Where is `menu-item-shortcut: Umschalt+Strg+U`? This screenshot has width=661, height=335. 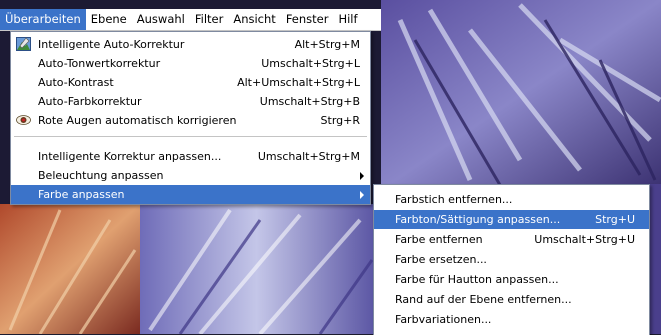 menu-item-shortcut: Umschalt+Strg+U is located at coordinates (584, 239).